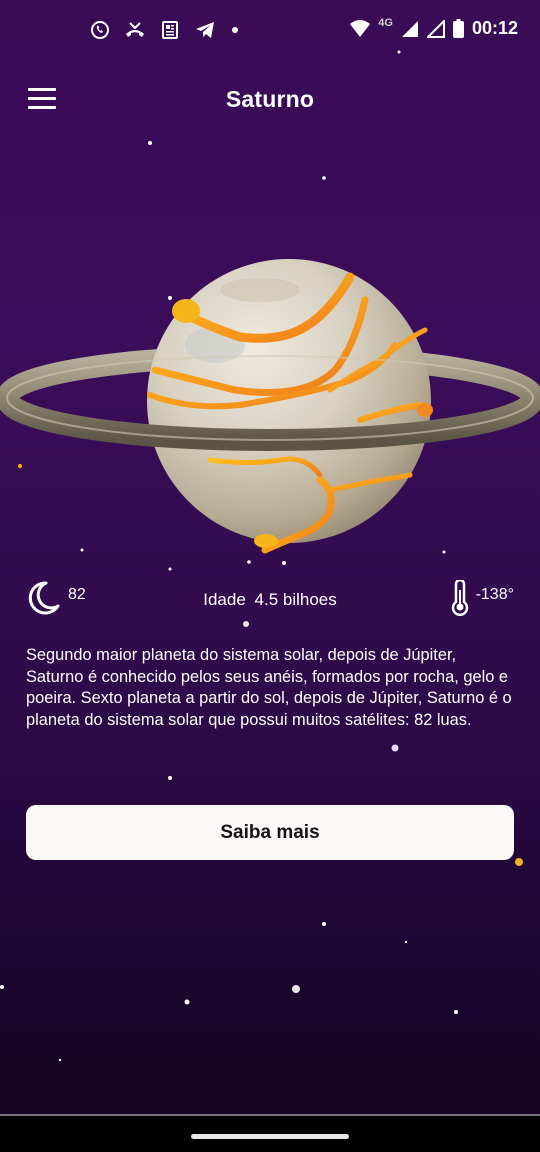 The width and height of the screenshot is (540, 1152). I want to click on missed-call-icon, so click(135, 29).